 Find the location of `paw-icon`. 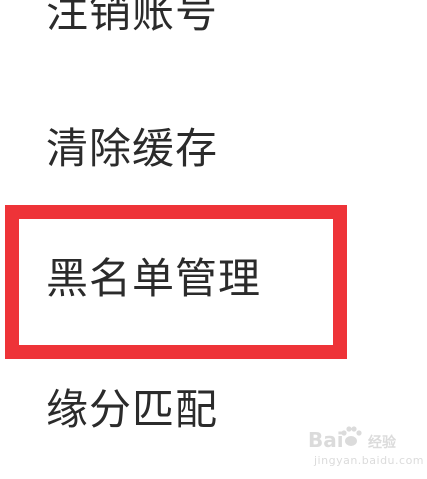

paw-icon is located at coordinates (351, 436).